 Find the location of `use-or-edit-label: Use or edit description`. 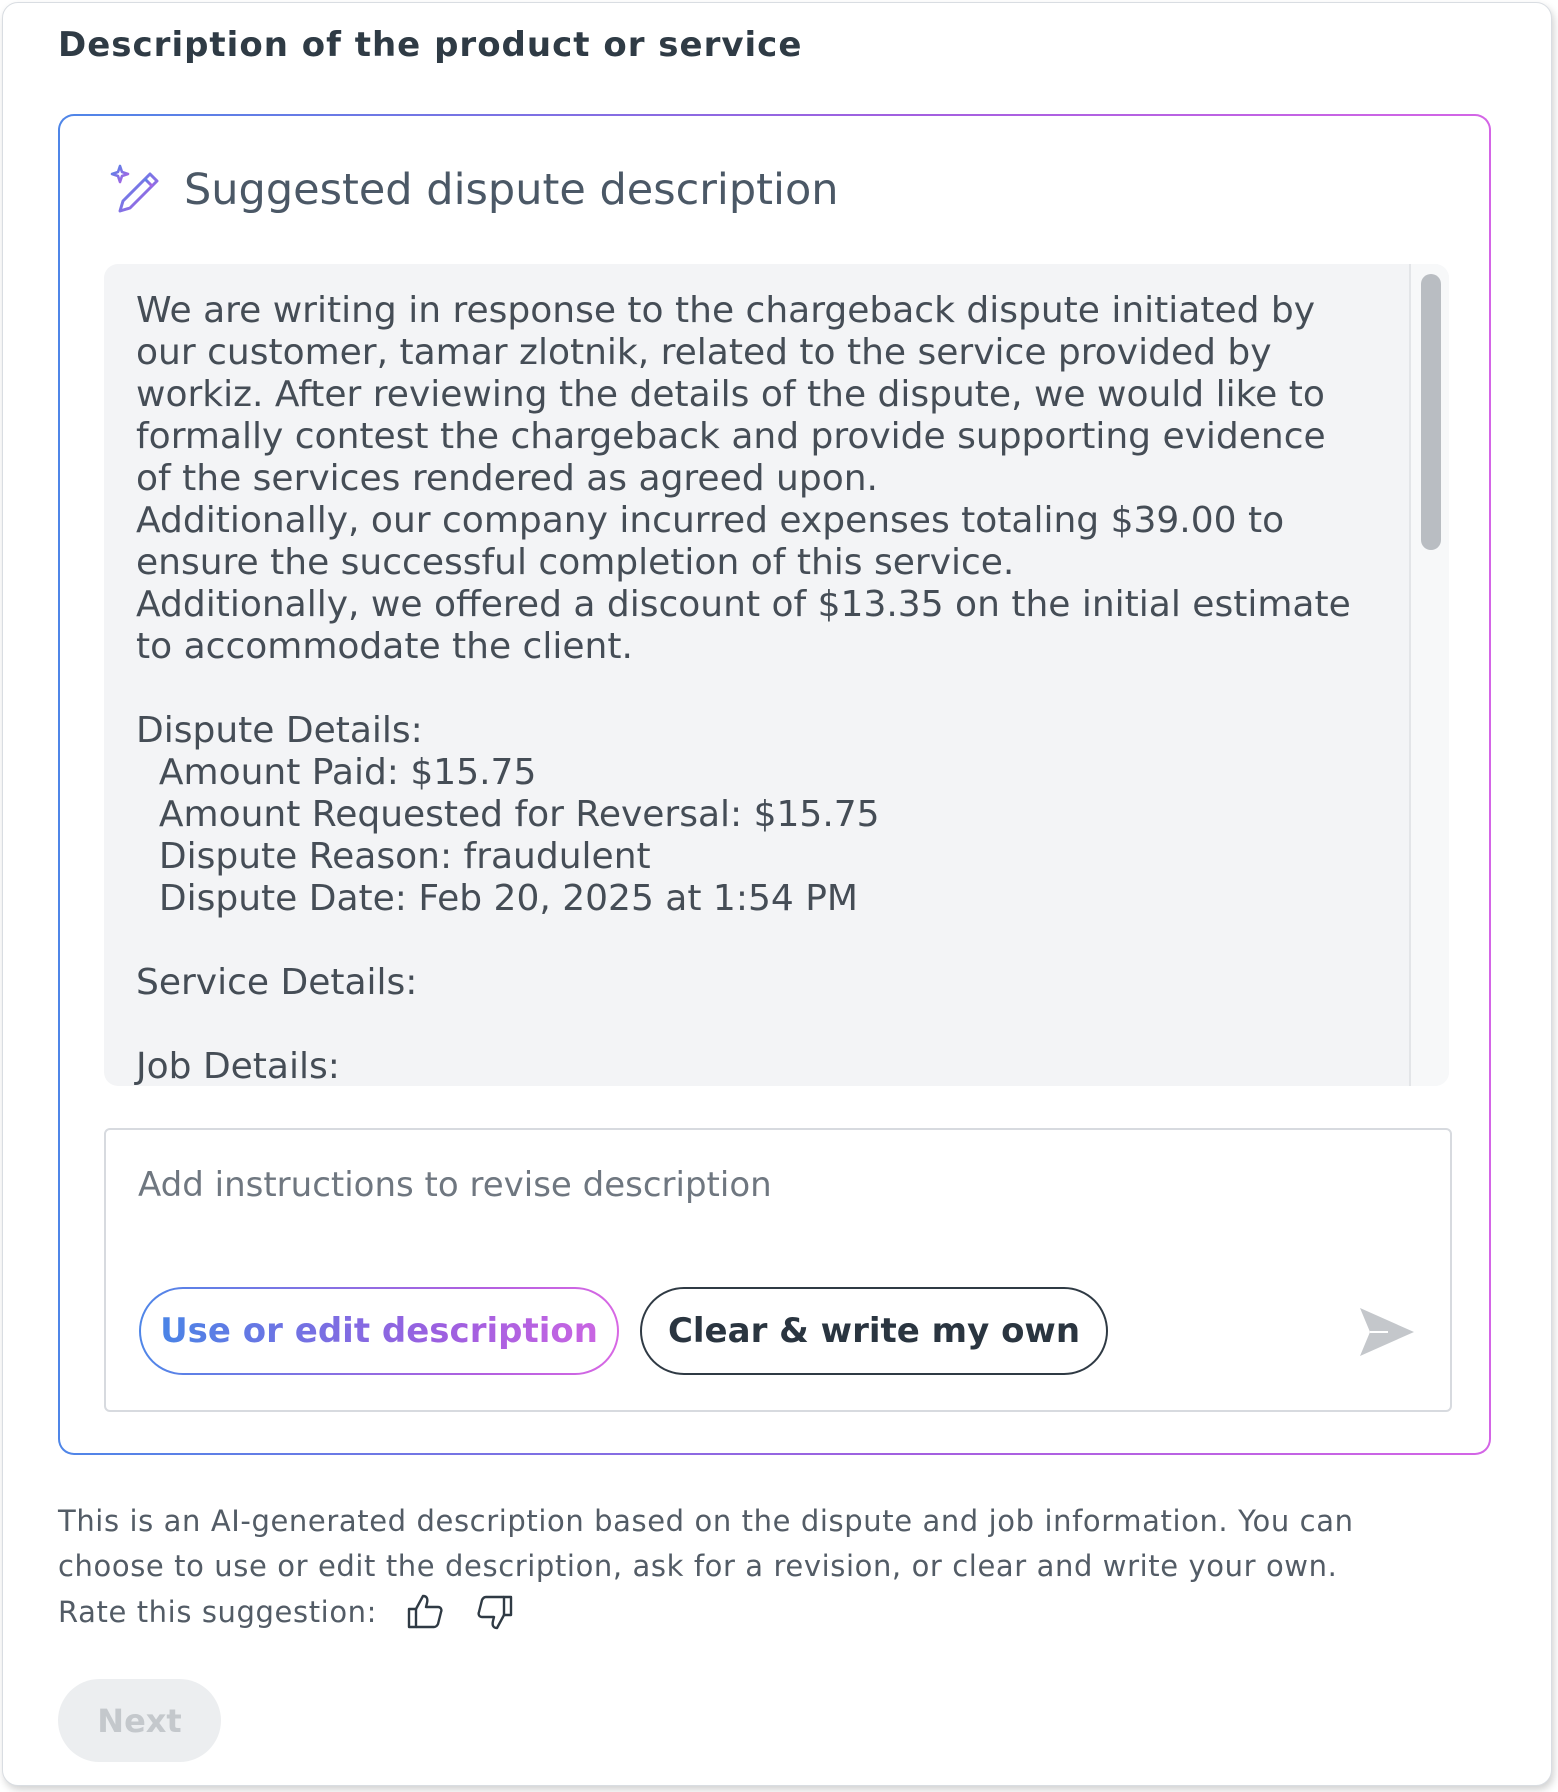

use-or-edit-label: Use or edit description is located at coordinates (379, 1331).